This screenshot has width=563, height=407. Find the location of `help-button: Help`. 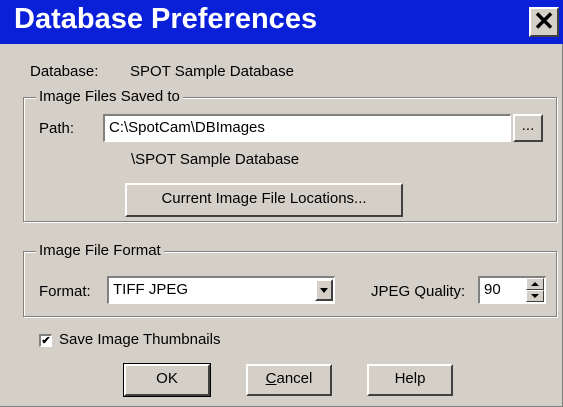

help-button: Help is located at coordinates (410, 380).